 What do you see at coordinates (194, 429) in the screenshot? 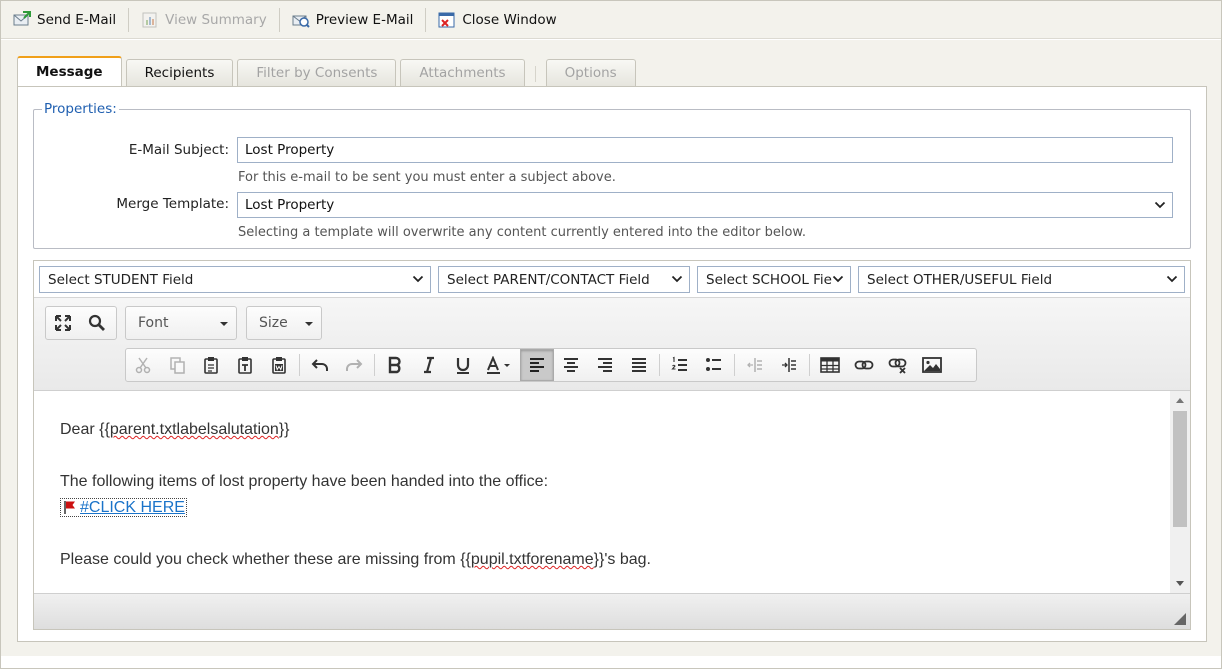
I see `salutation-merge-field: parent.txtlabelsalutation` at bounding box center [194, 429].